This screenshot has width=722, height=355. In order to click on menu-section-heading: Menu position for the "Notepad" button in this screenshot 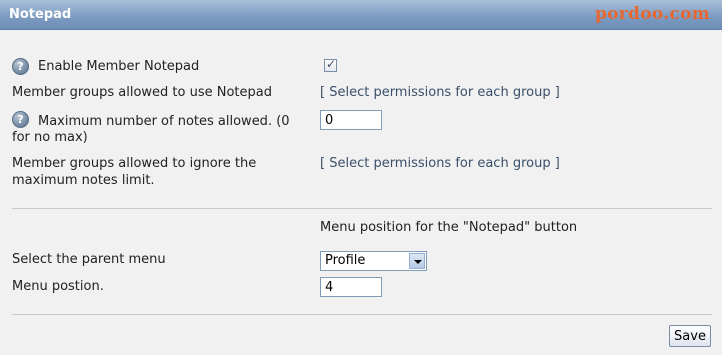, I will do `click(449, 227)`.